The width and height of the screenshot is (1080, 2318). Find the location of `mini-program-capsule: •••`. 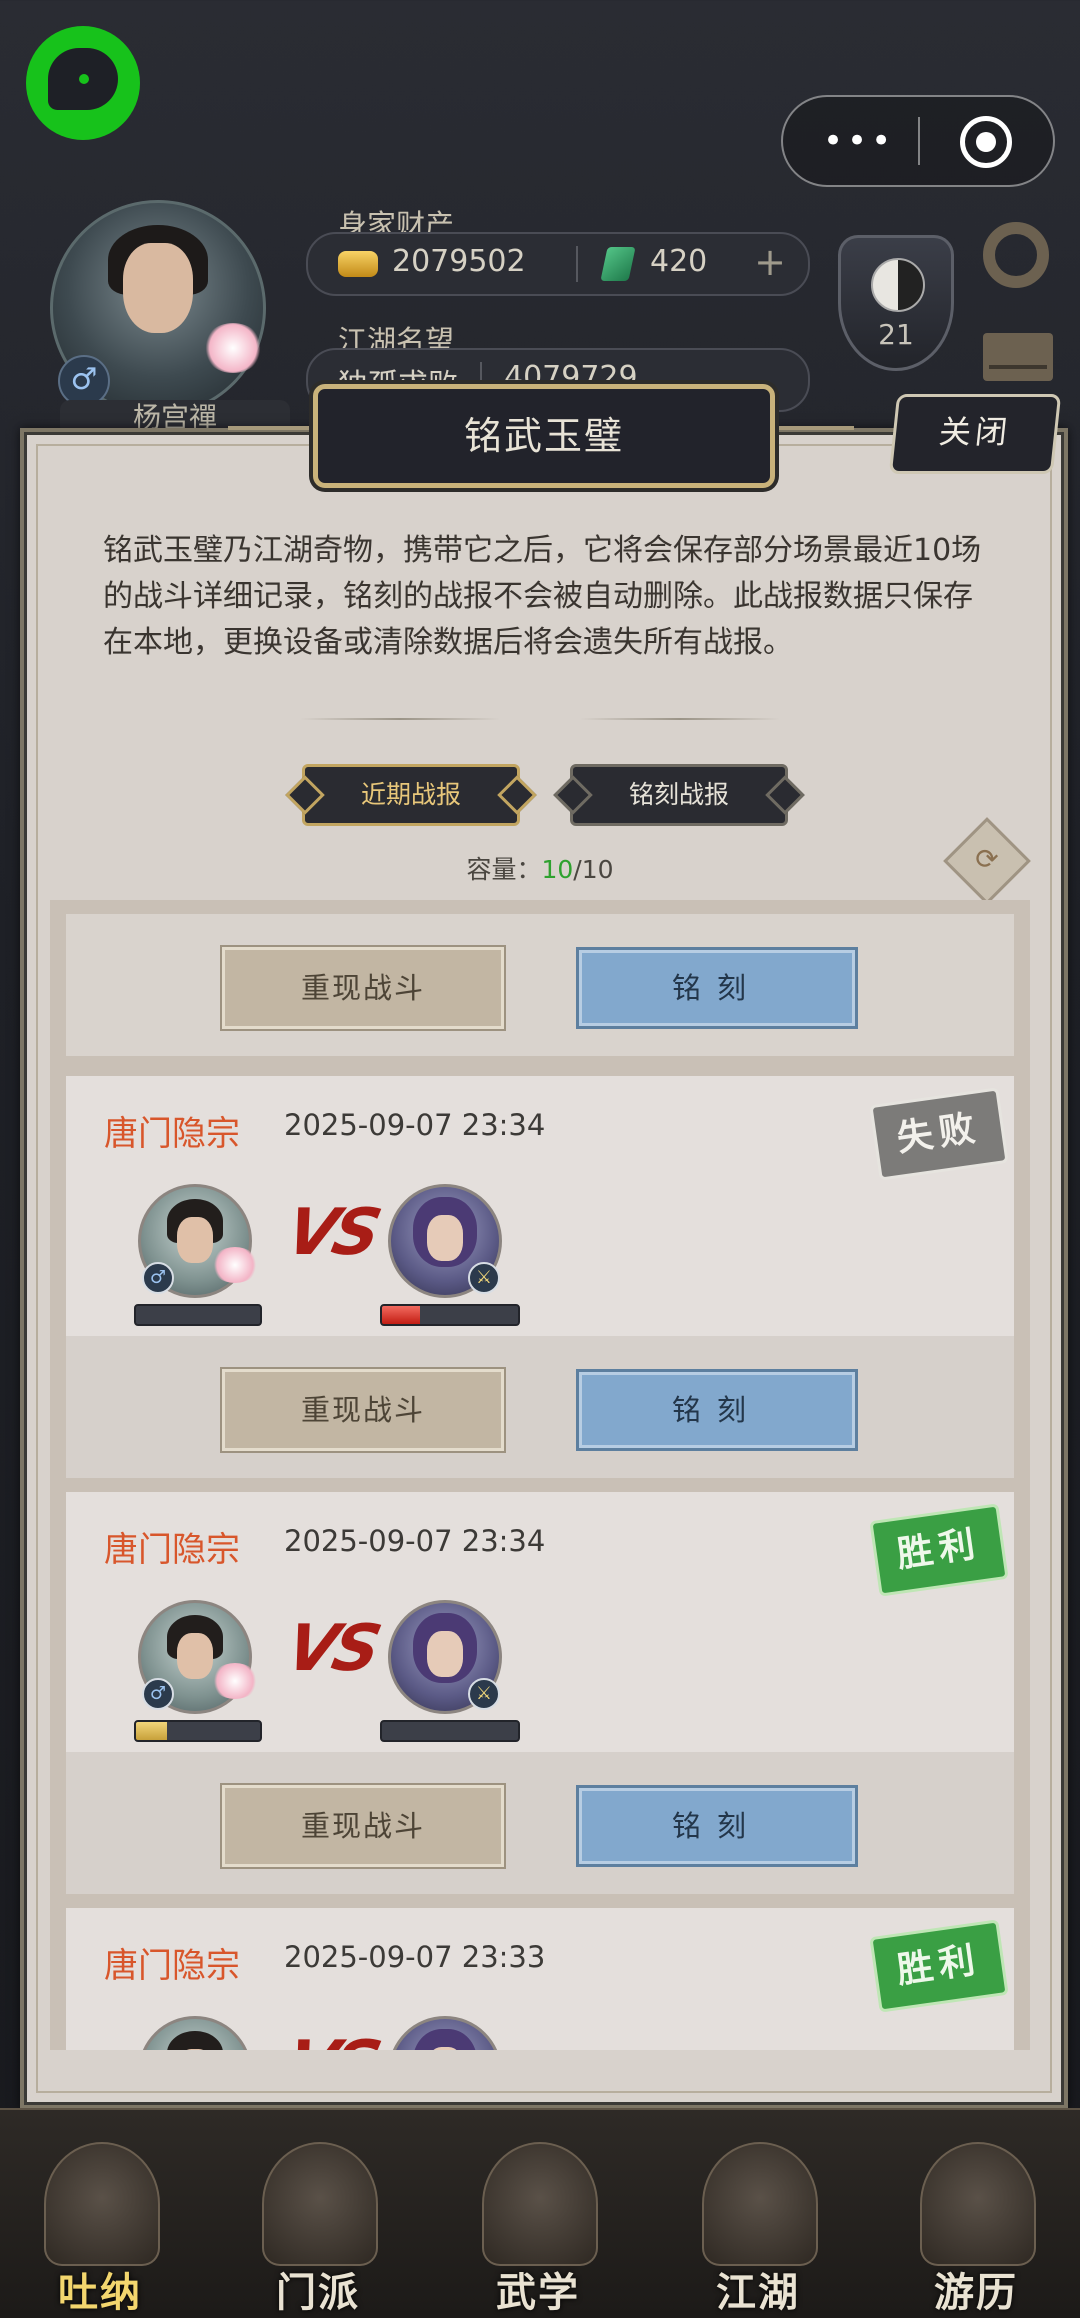

mini-program-capsule: ••• is located at coordinates (918, 141).